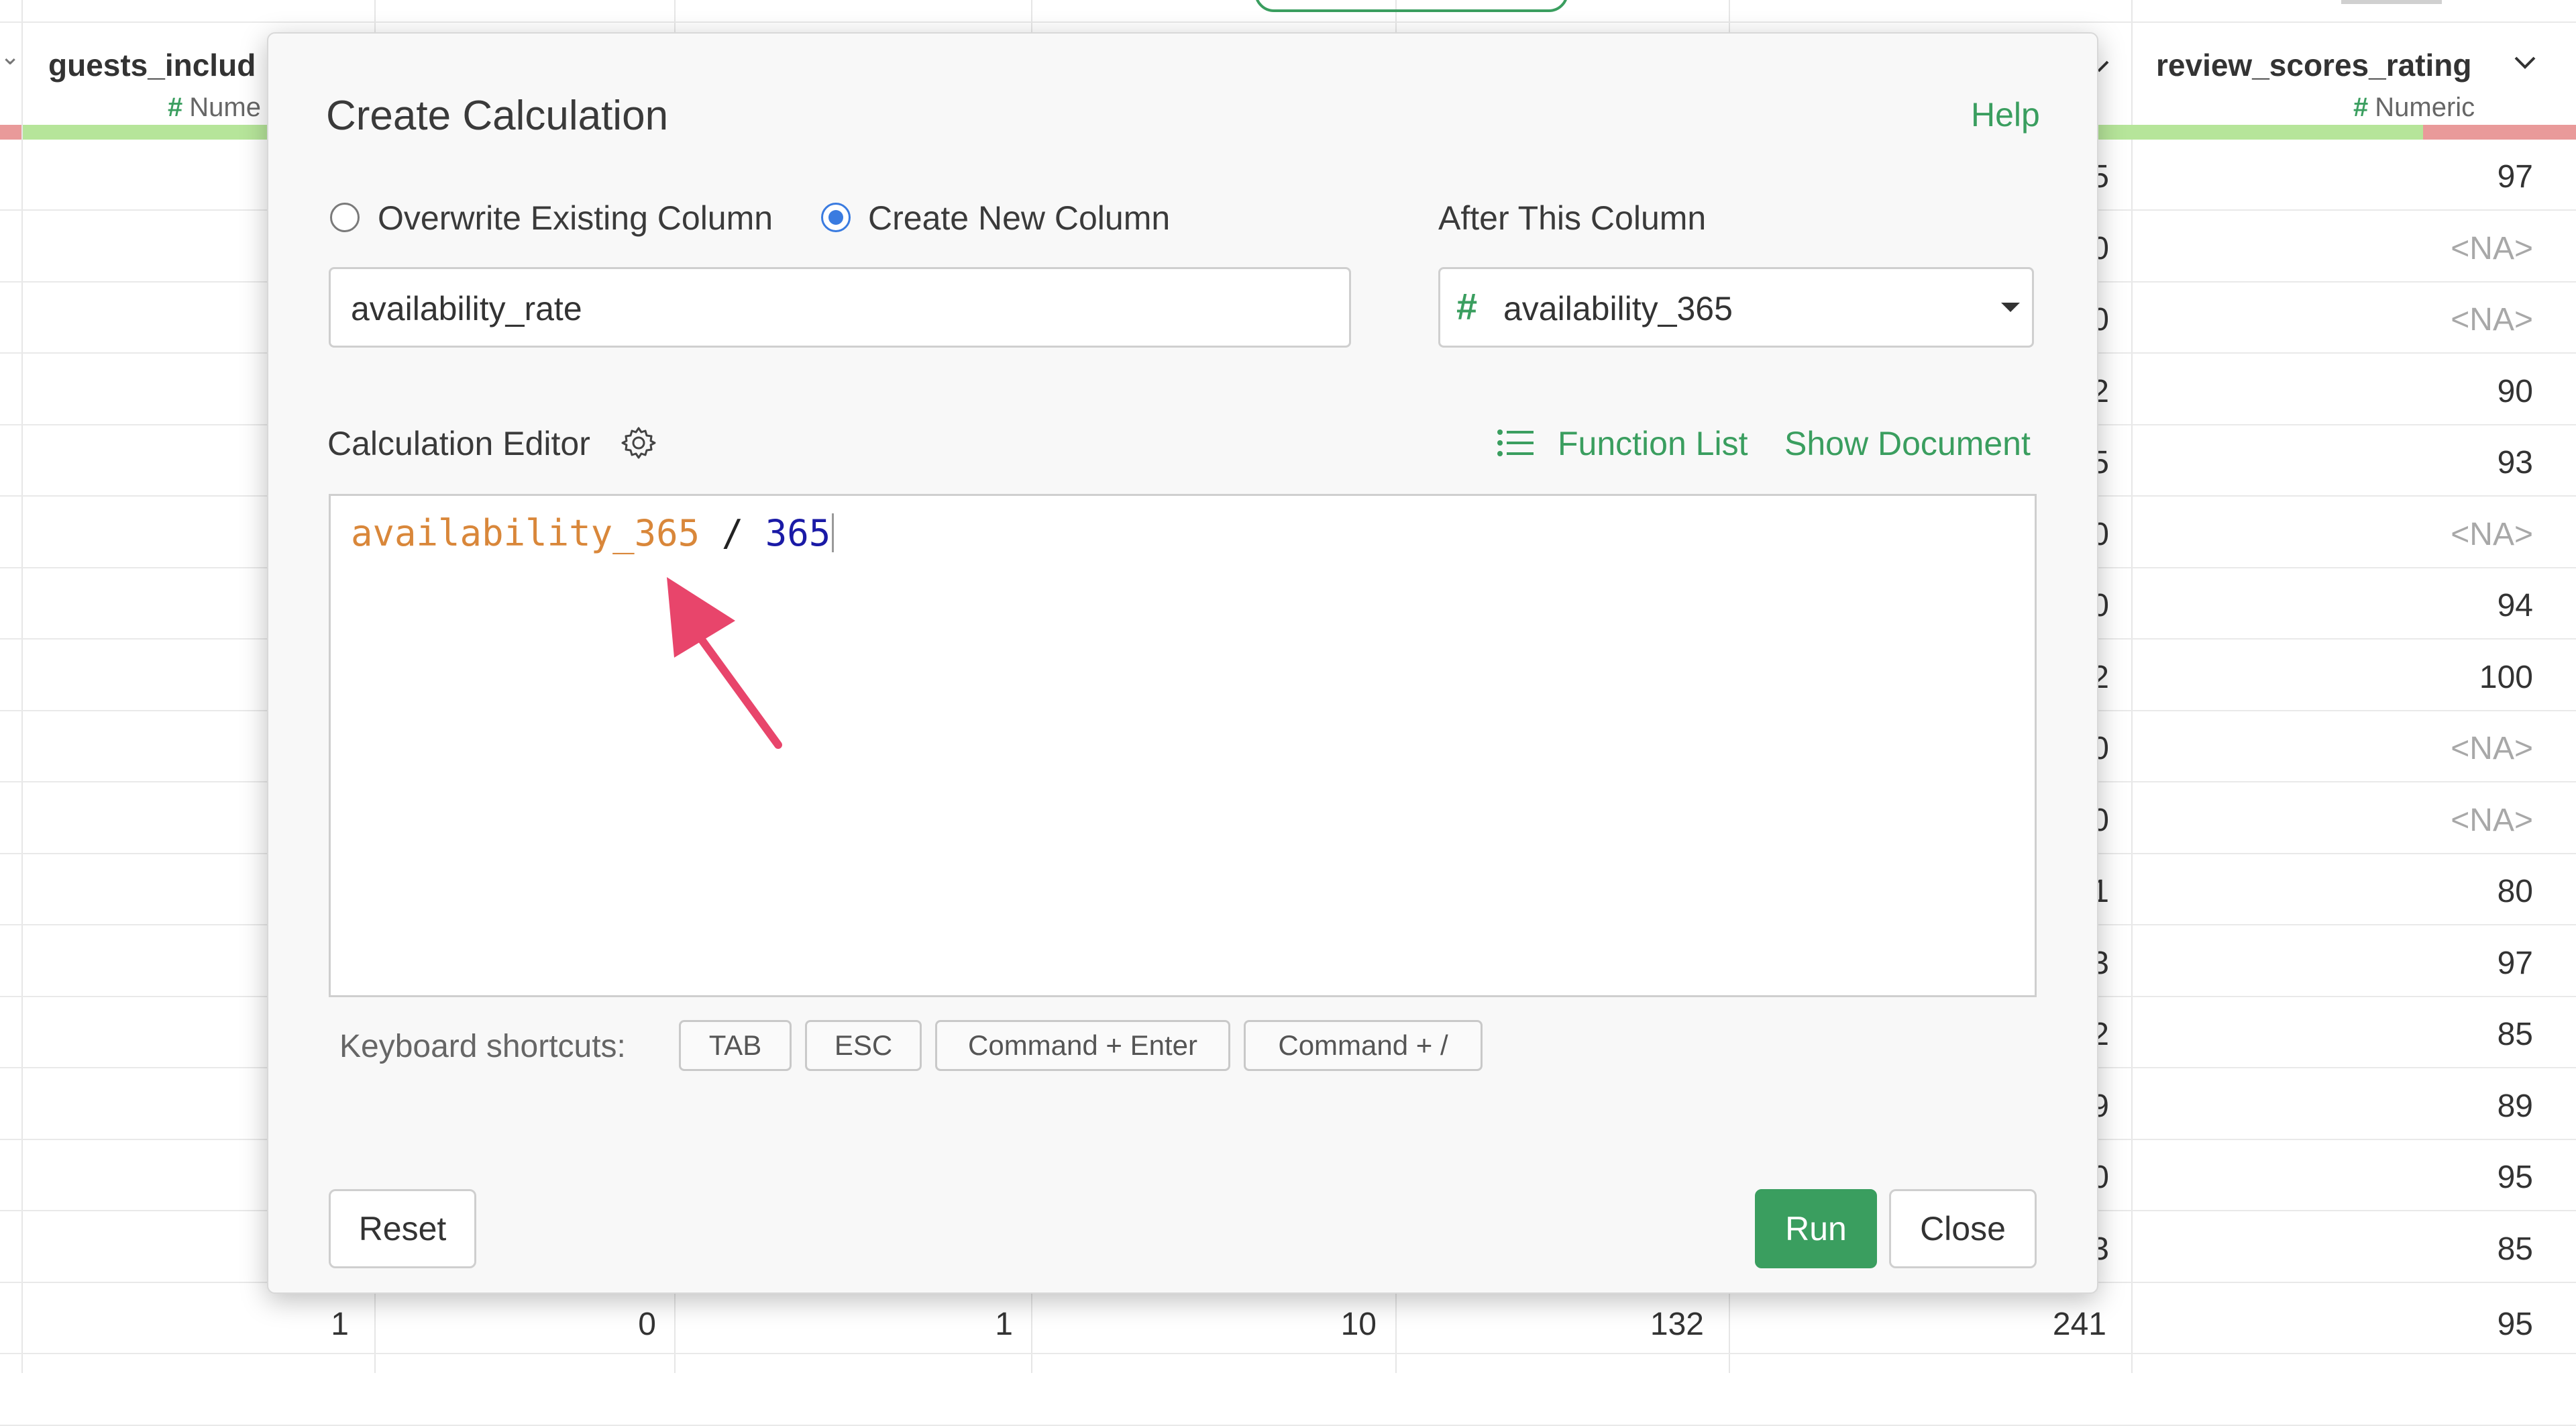  What do you see at coordinates (724, 663) in the screenshot?
I see `annotation-arrow` at bounding box center [724, 663].